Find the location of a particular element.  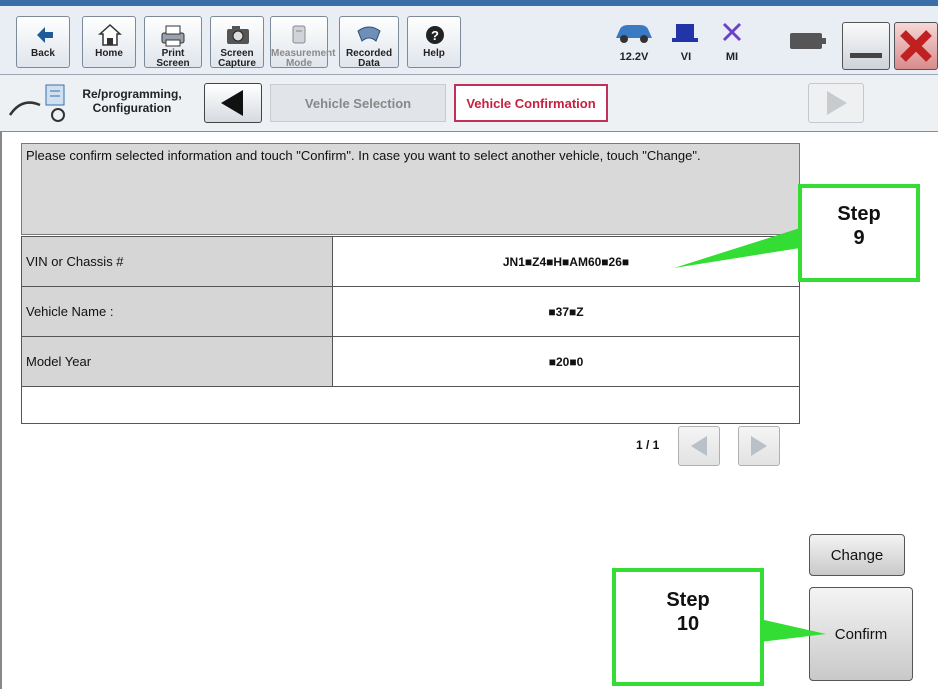

step-10-line1: Step is located at coordinates (688, 600).